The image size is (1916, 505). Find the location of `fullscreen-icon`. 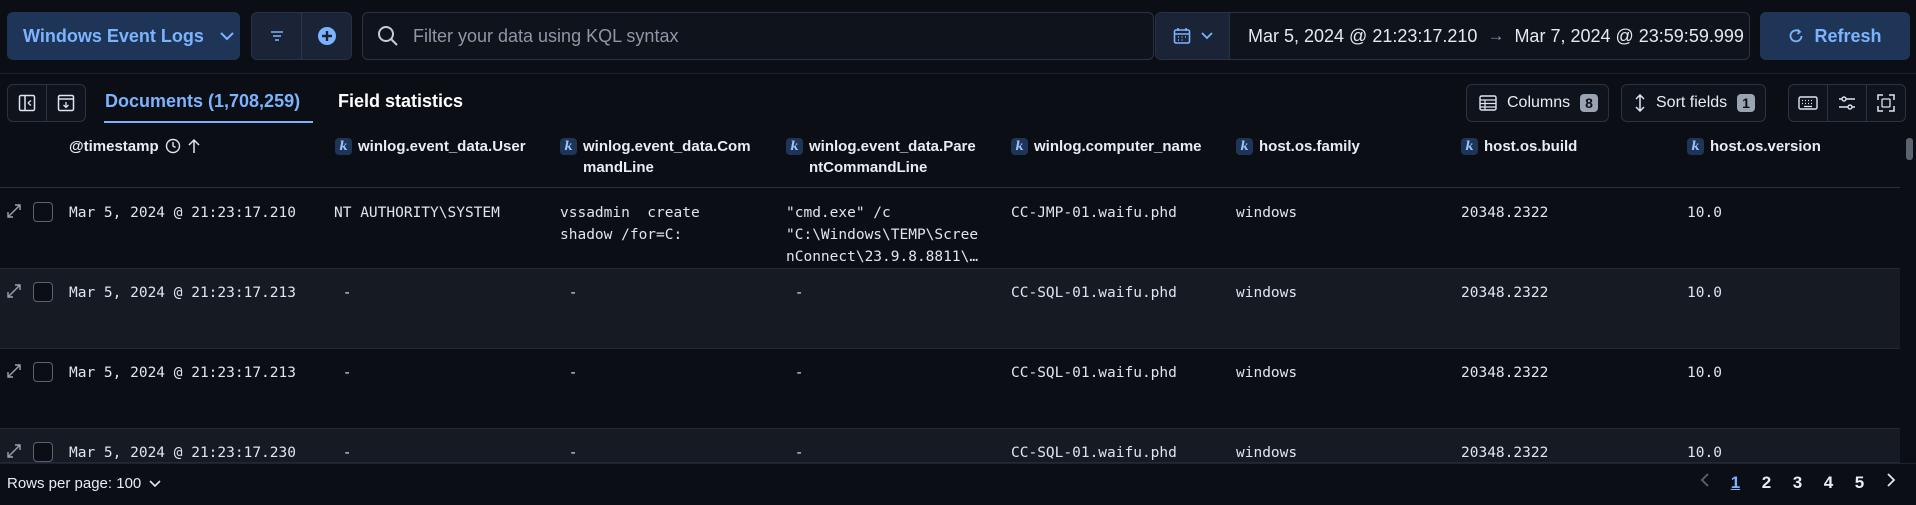

fullscreen-icon is located at coordinates (1886, 103).